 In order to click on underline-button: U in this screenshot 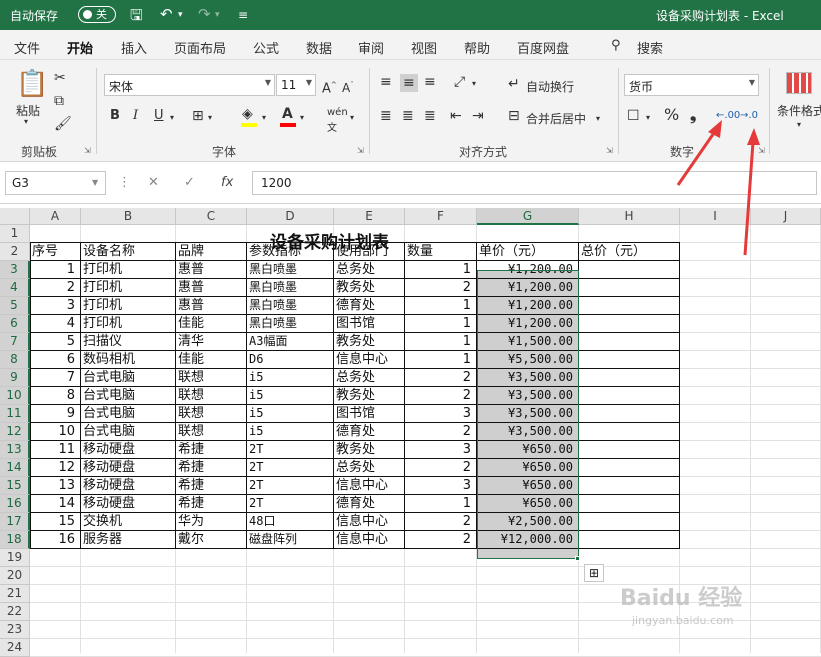, I will do `click(159, 116)`.